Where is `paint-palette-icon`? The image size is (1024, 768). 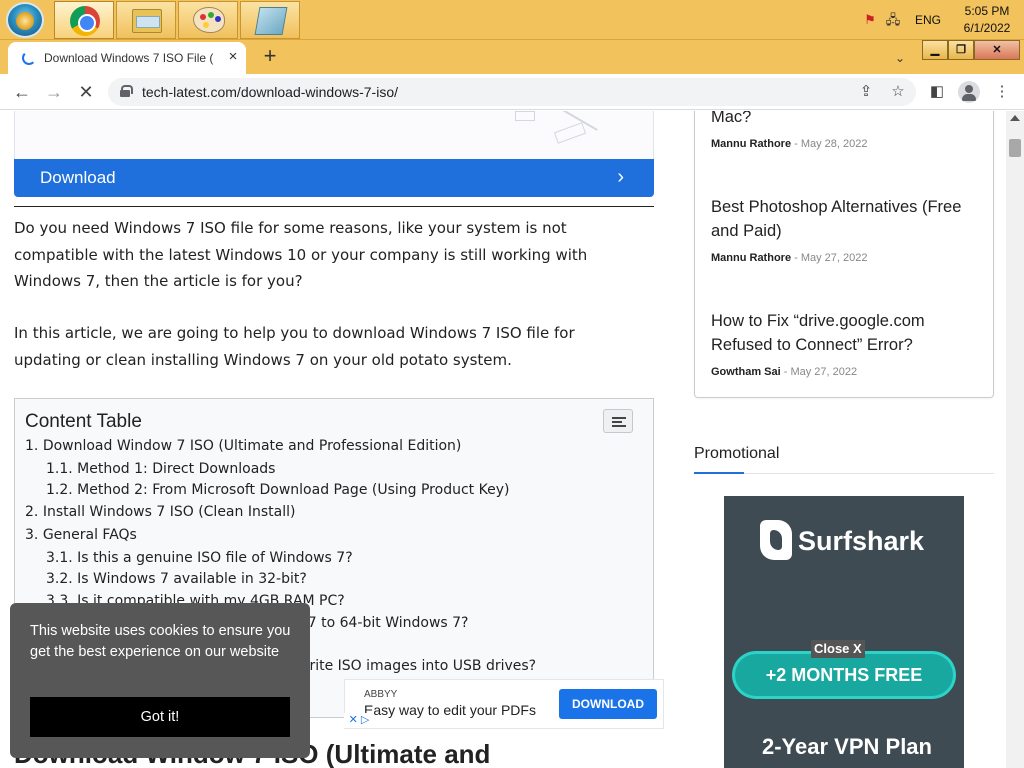
paint-palette-icon is located at coordinates (209, 20).